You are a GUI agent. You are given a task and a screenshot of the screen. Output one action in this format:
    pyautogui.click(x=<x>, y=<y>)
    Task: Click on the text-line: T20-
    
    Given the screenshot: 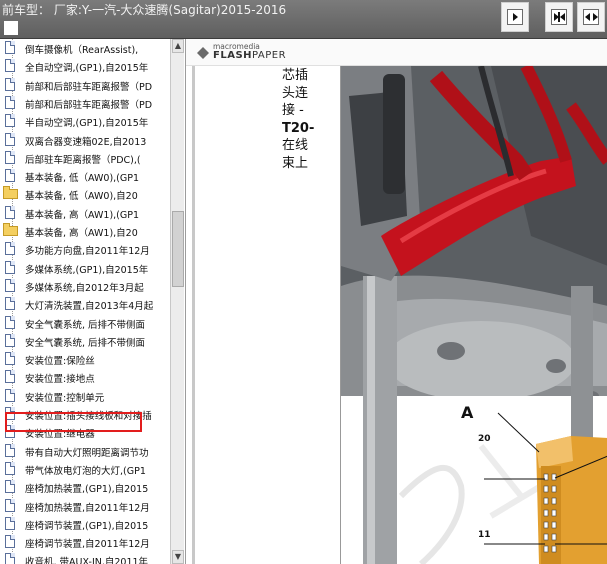 What is the action you would take?
    pyautogui.click(x=298, y=128)
    